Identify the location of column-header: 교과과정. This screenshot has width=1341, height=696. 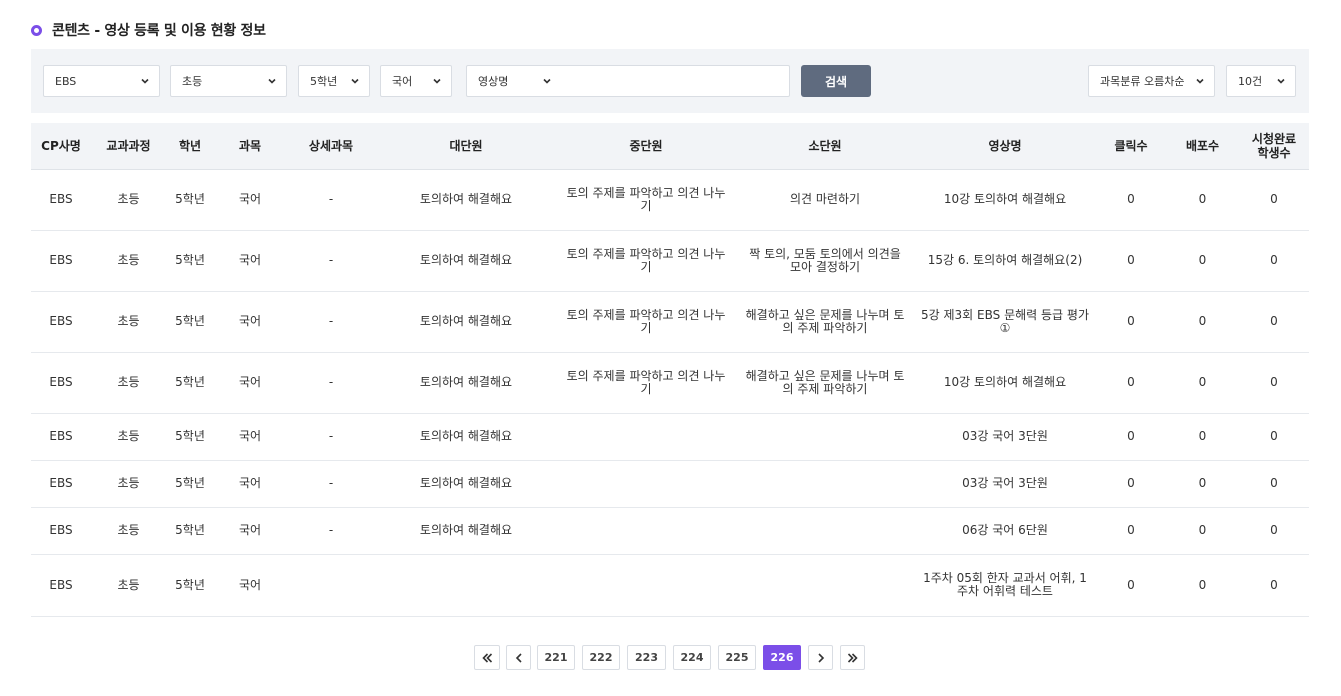
(128, 146).